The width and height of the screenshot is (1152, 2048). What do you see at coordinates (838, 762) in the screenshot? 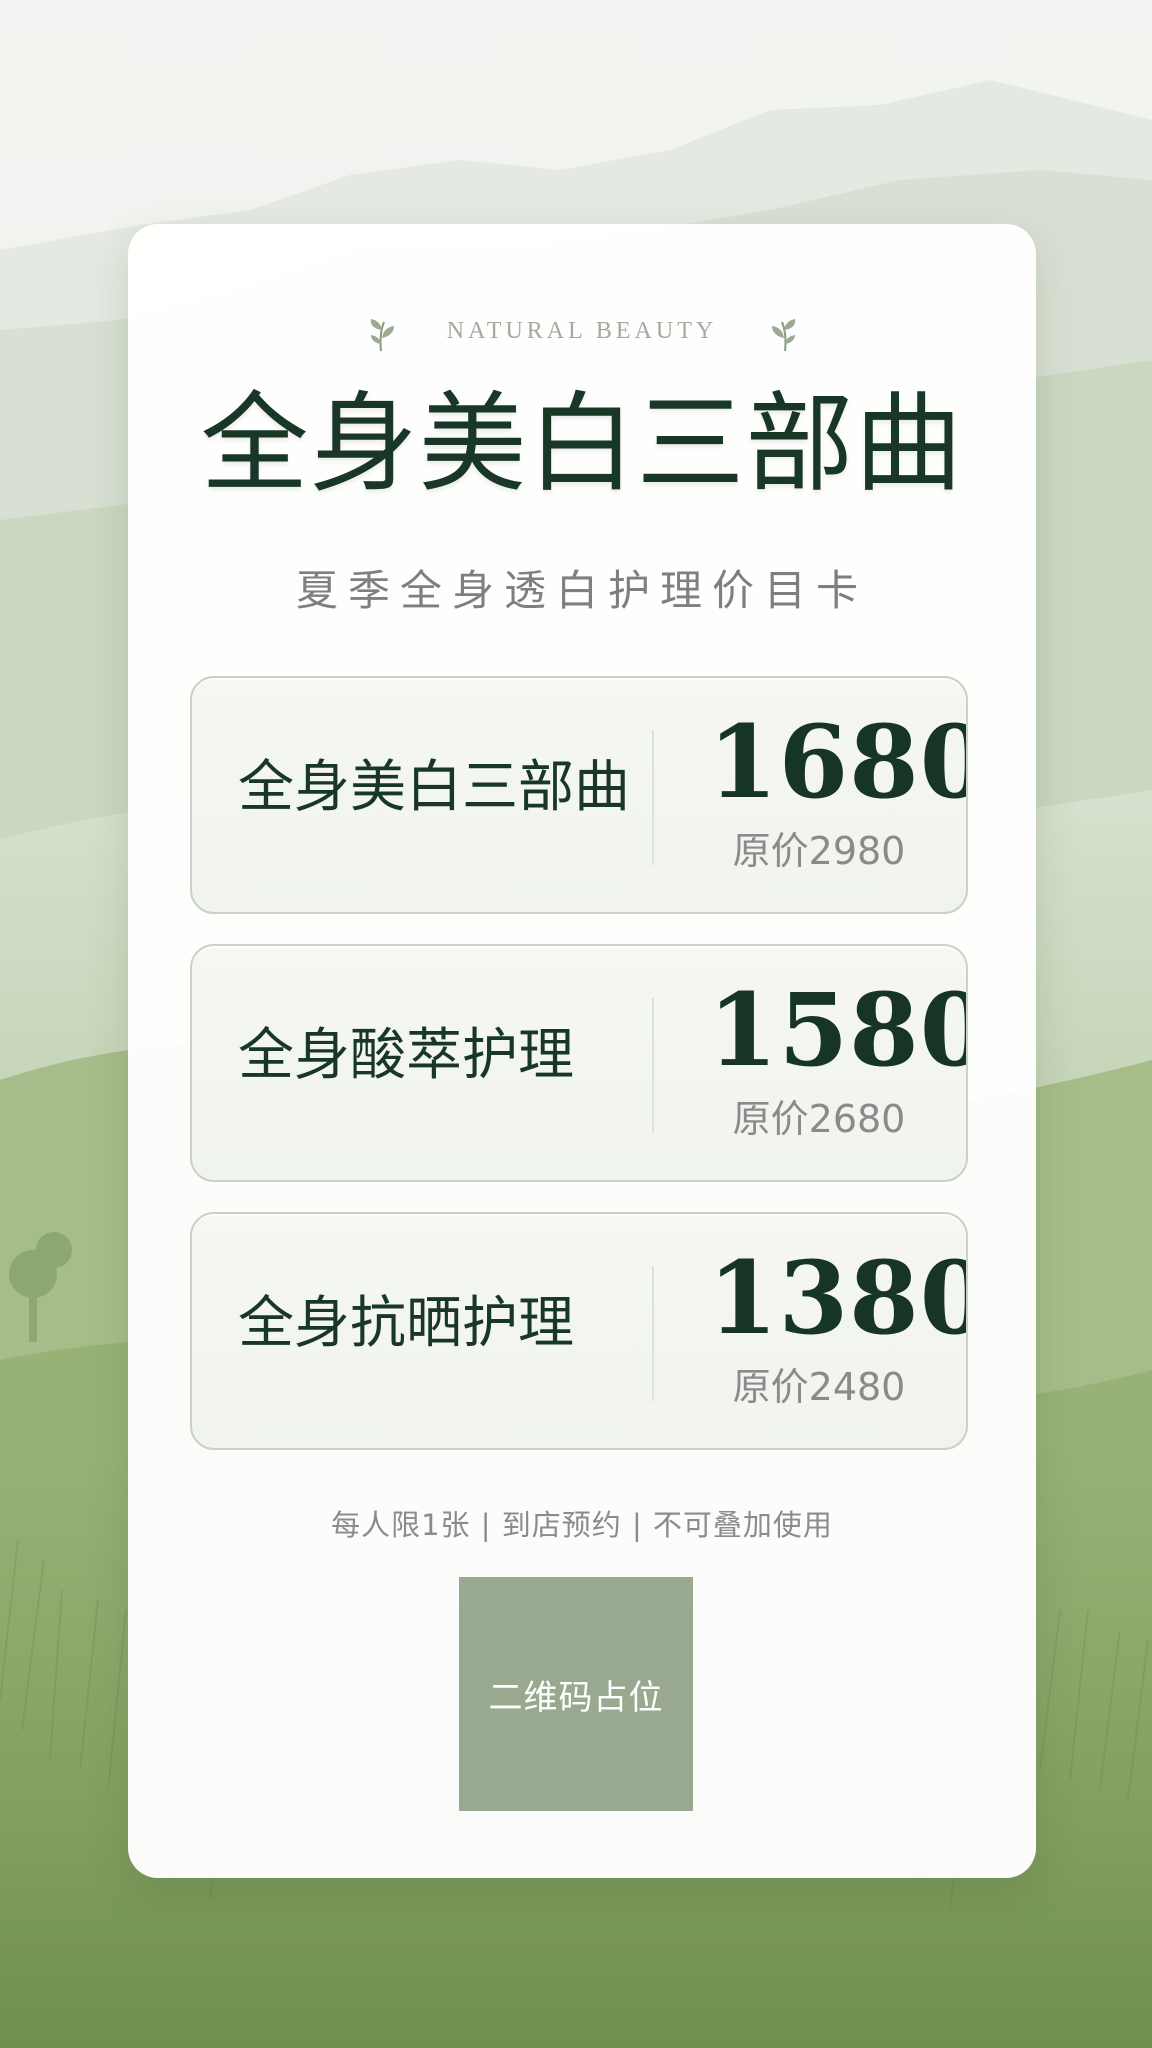
I see `offer-price: 1680` at bounding box center [838, 762].